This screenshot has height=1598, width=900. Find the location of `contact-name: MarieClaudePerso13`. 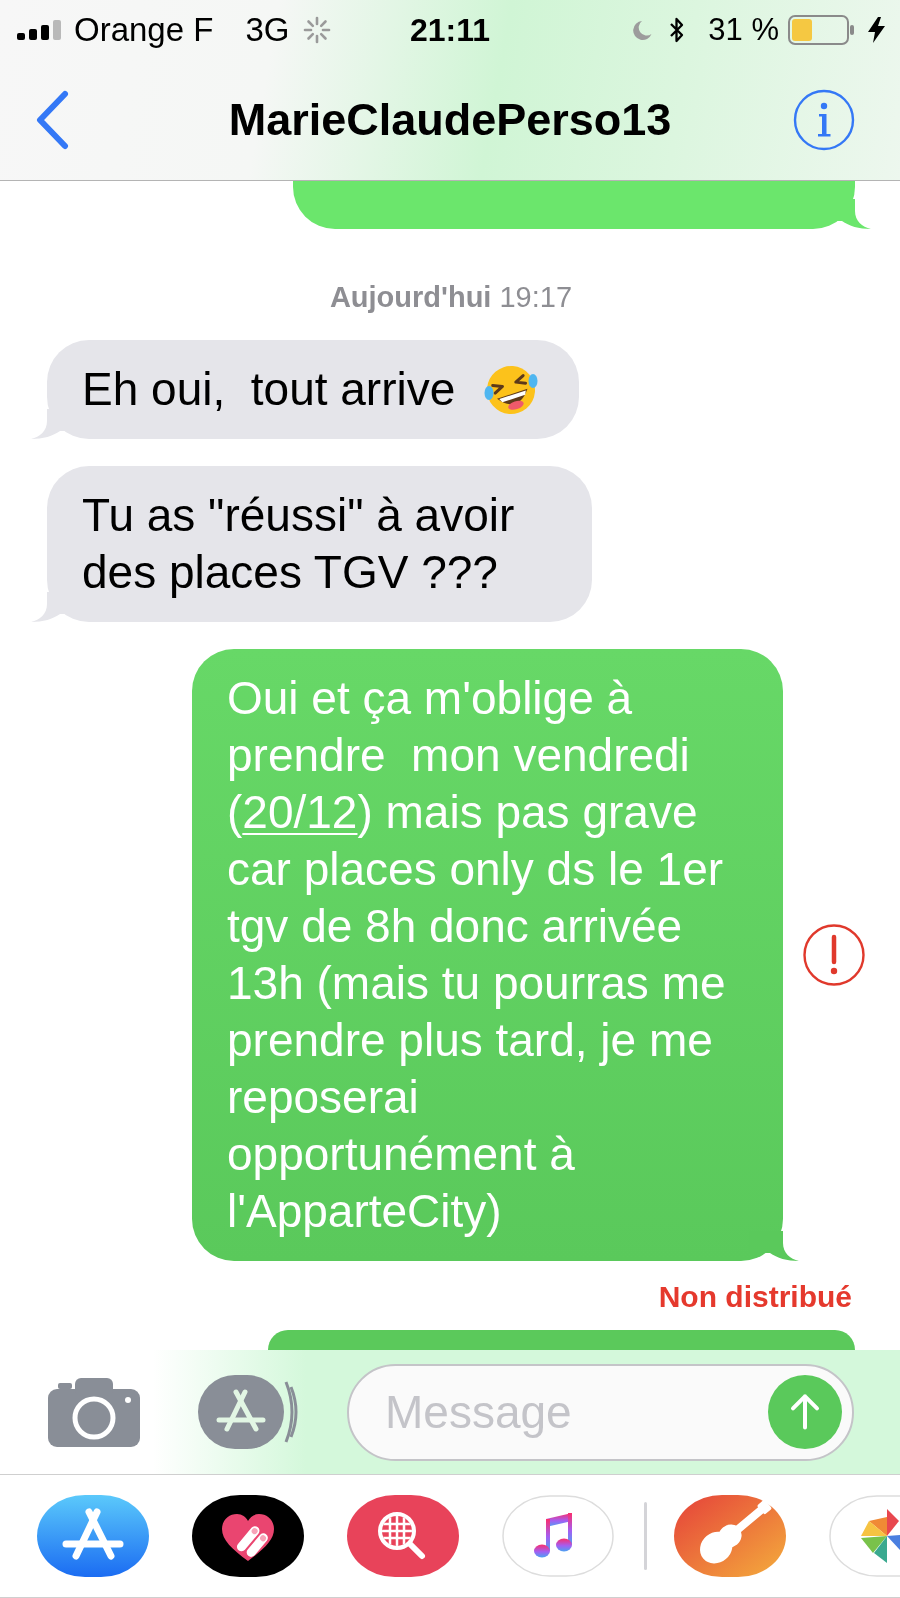

contact-name: MarieClaudePerso13 is located at coordinates (450, 120).